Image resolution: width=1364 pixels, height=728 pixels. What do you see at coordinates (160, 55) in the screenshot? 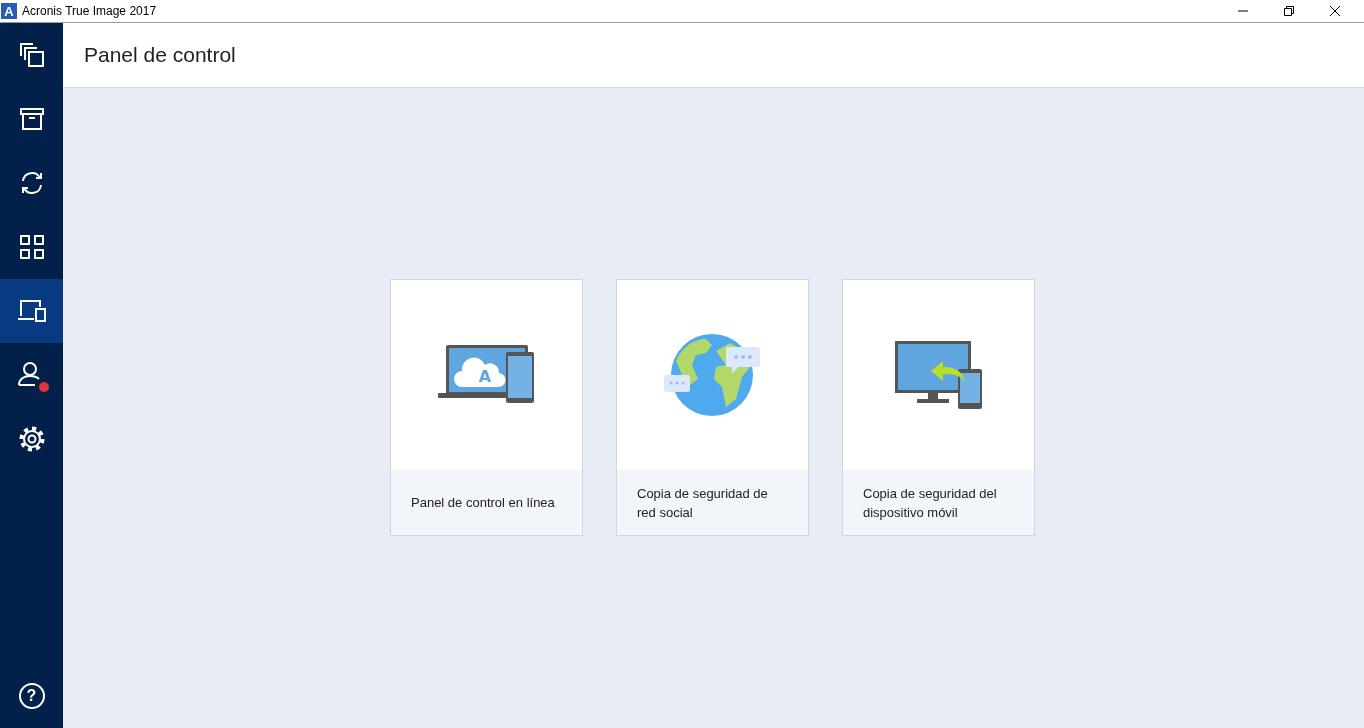
I see `page-title: Panel de control` at bounding box center [160, 55].